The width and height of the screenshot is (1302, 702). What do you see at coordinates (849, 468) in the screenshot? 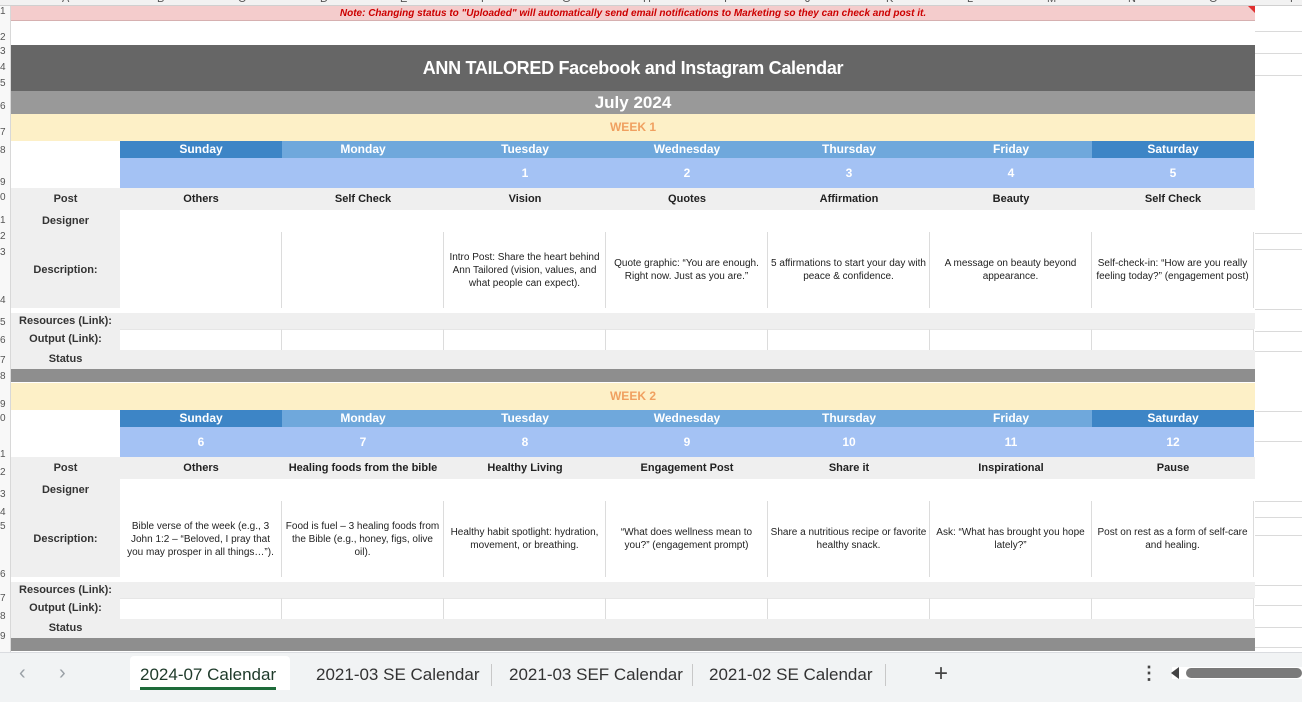
I see `post-type-cell: Share it` at bounding box center [849, 468].